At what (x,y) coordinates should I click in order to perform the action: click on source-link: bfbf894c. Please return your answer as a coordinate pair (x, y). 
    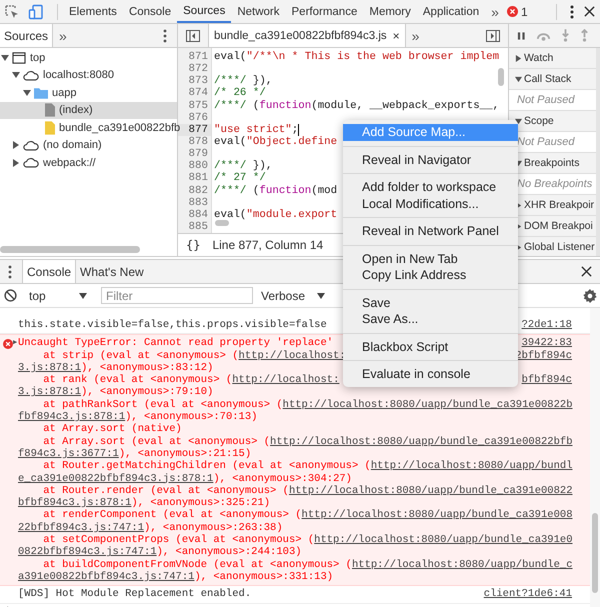
    Looking at the image, I should click on (547, 380).